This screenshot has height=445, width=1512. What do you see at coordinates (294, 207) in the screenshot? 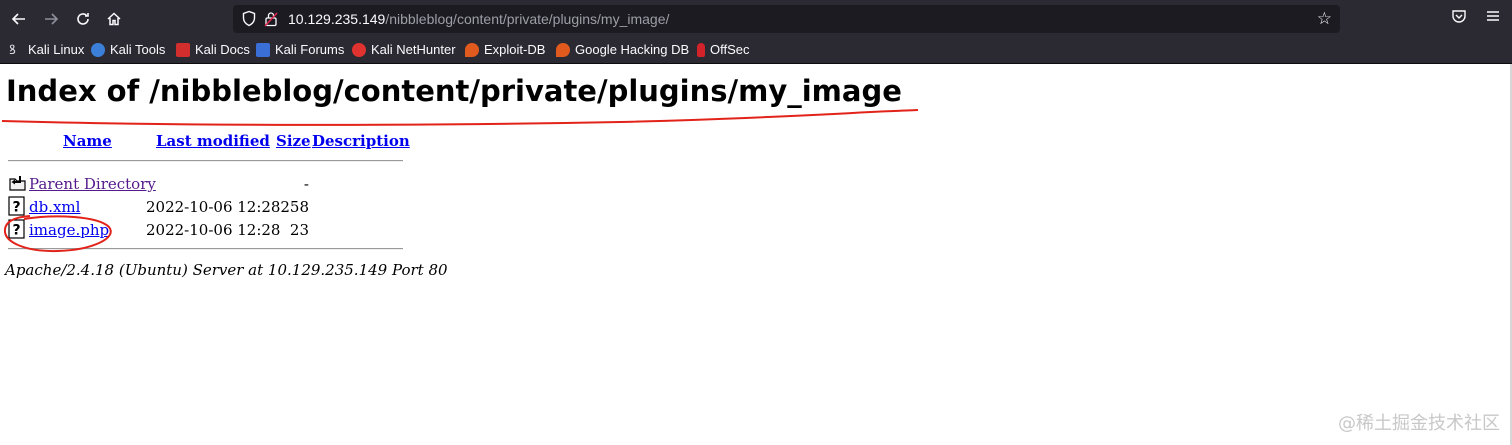
I see `row-size: 258` at bounding box center [294, 207].